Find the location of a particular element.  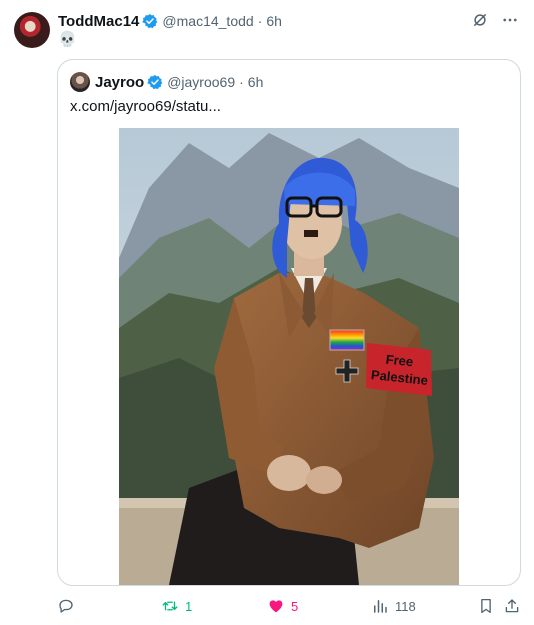

quoted-tweet-header: Jayroo @jayroo69 · 6h is located at coordinates (166, 82).